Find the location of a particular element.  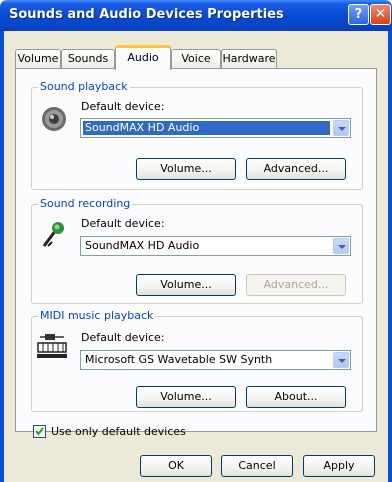

tab-audio: Audio is located at coordinates (143, 57).